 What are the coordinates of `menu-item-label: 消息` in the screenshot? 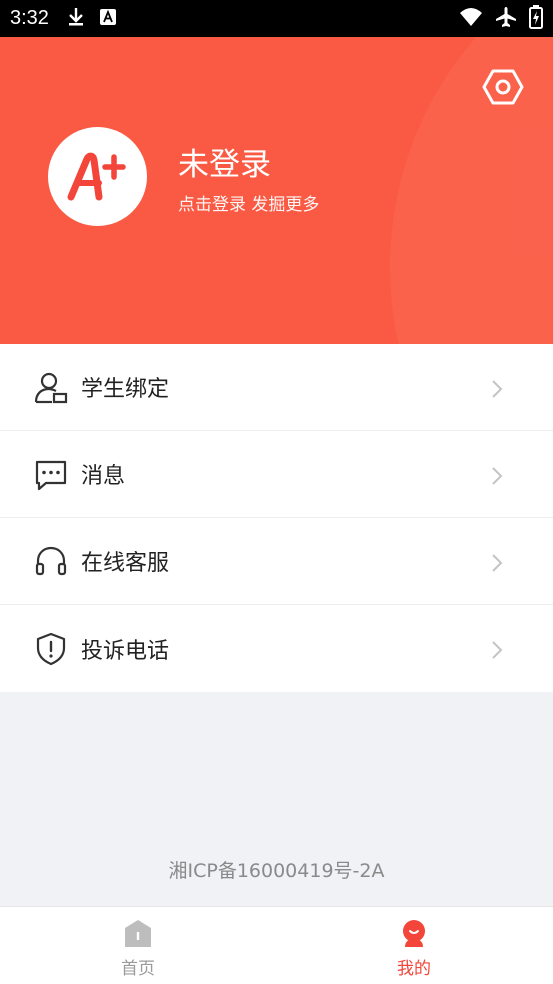 It's located at (103, 476).